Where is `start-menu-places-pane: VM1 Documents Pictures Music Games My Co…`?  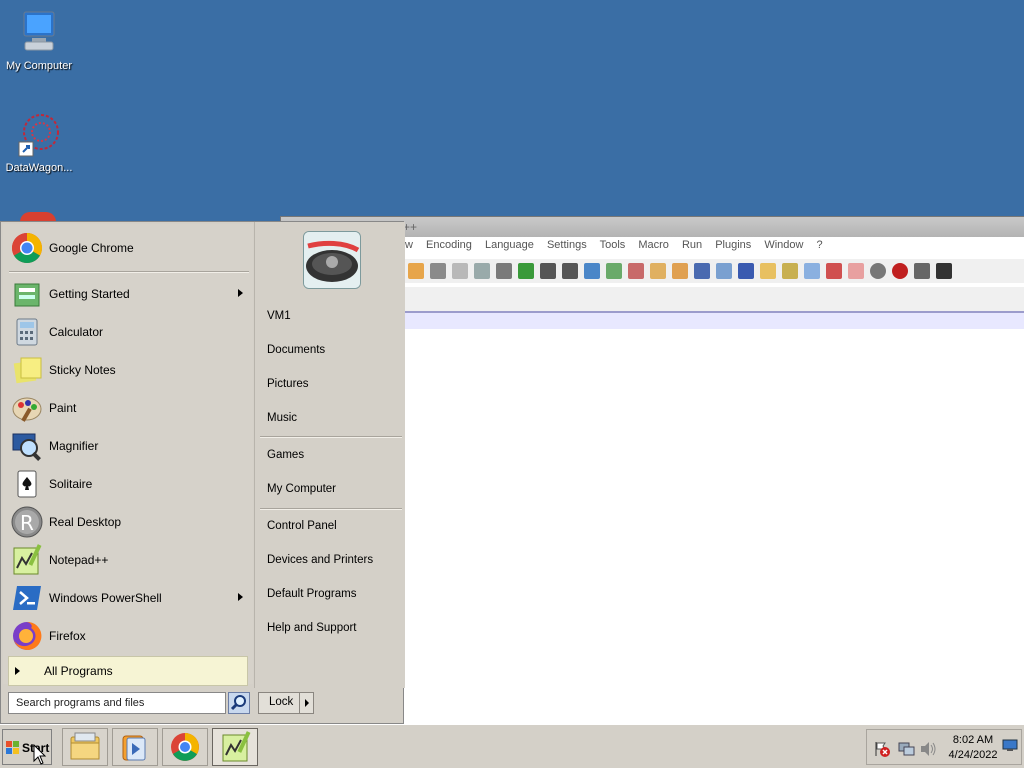
start-menu-places-pane: VM1 Documents Pictures Music Games My Co… is located at coordinates (329, 455).